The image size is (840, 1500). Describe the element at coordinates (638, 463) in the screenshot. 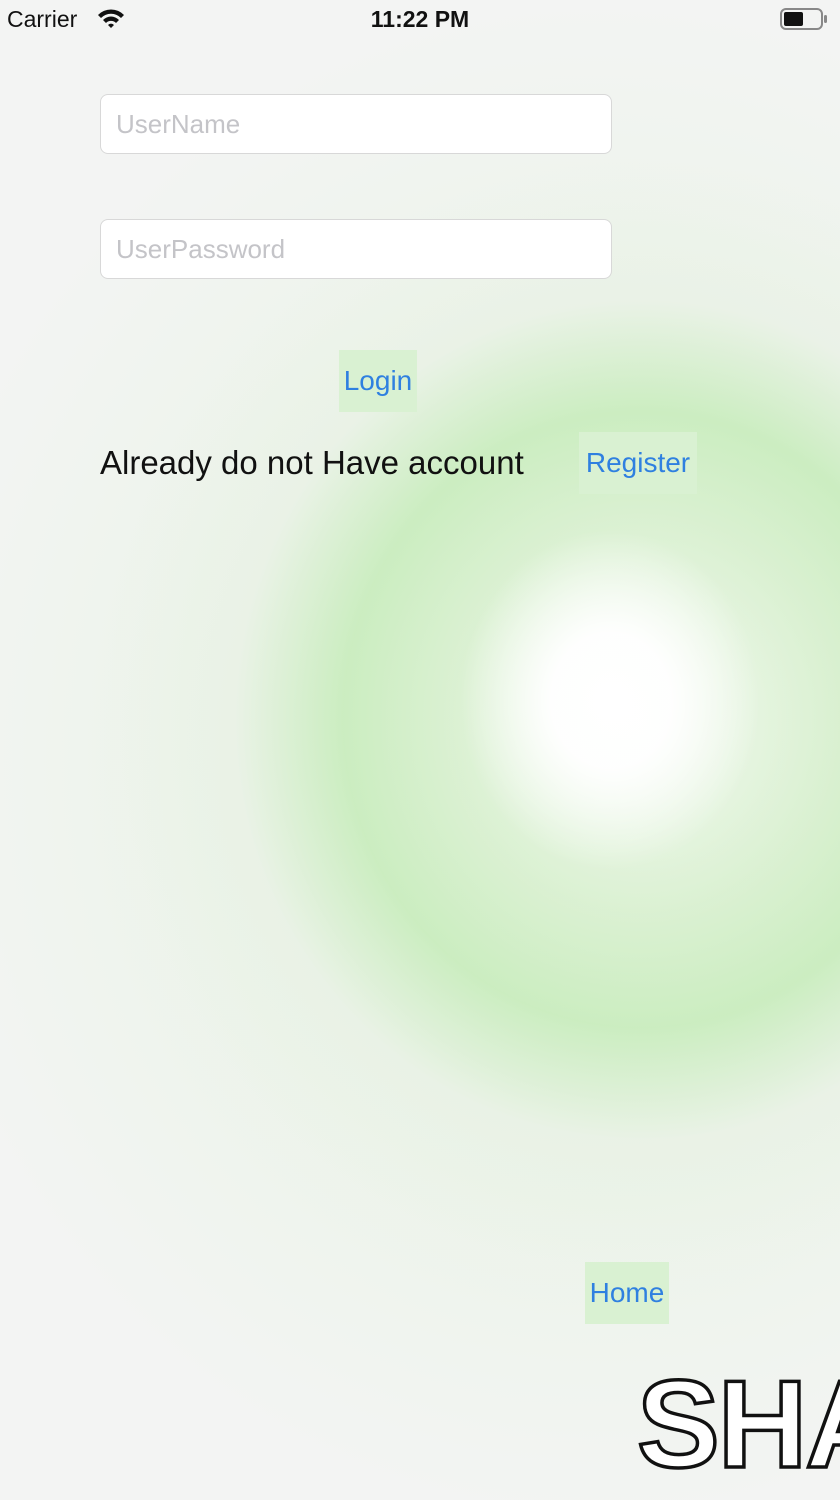

I see `register-button: Register` at that location.